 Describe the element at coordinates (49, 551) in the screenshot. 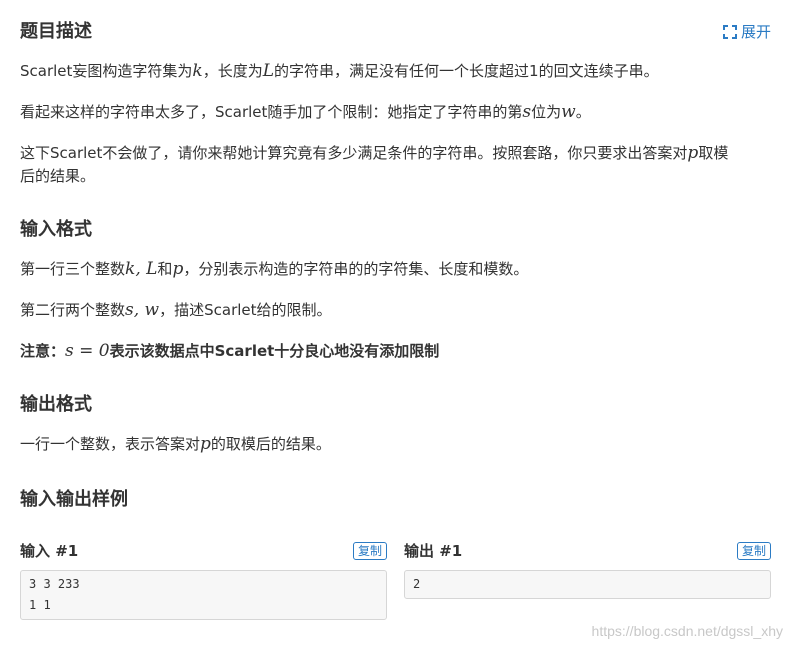

I see `sample-input-title: 输入 #1` at that location.